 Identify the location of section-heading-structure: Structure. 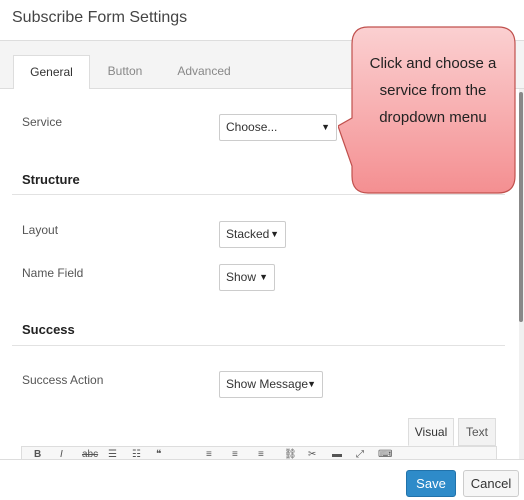
(51, 179).